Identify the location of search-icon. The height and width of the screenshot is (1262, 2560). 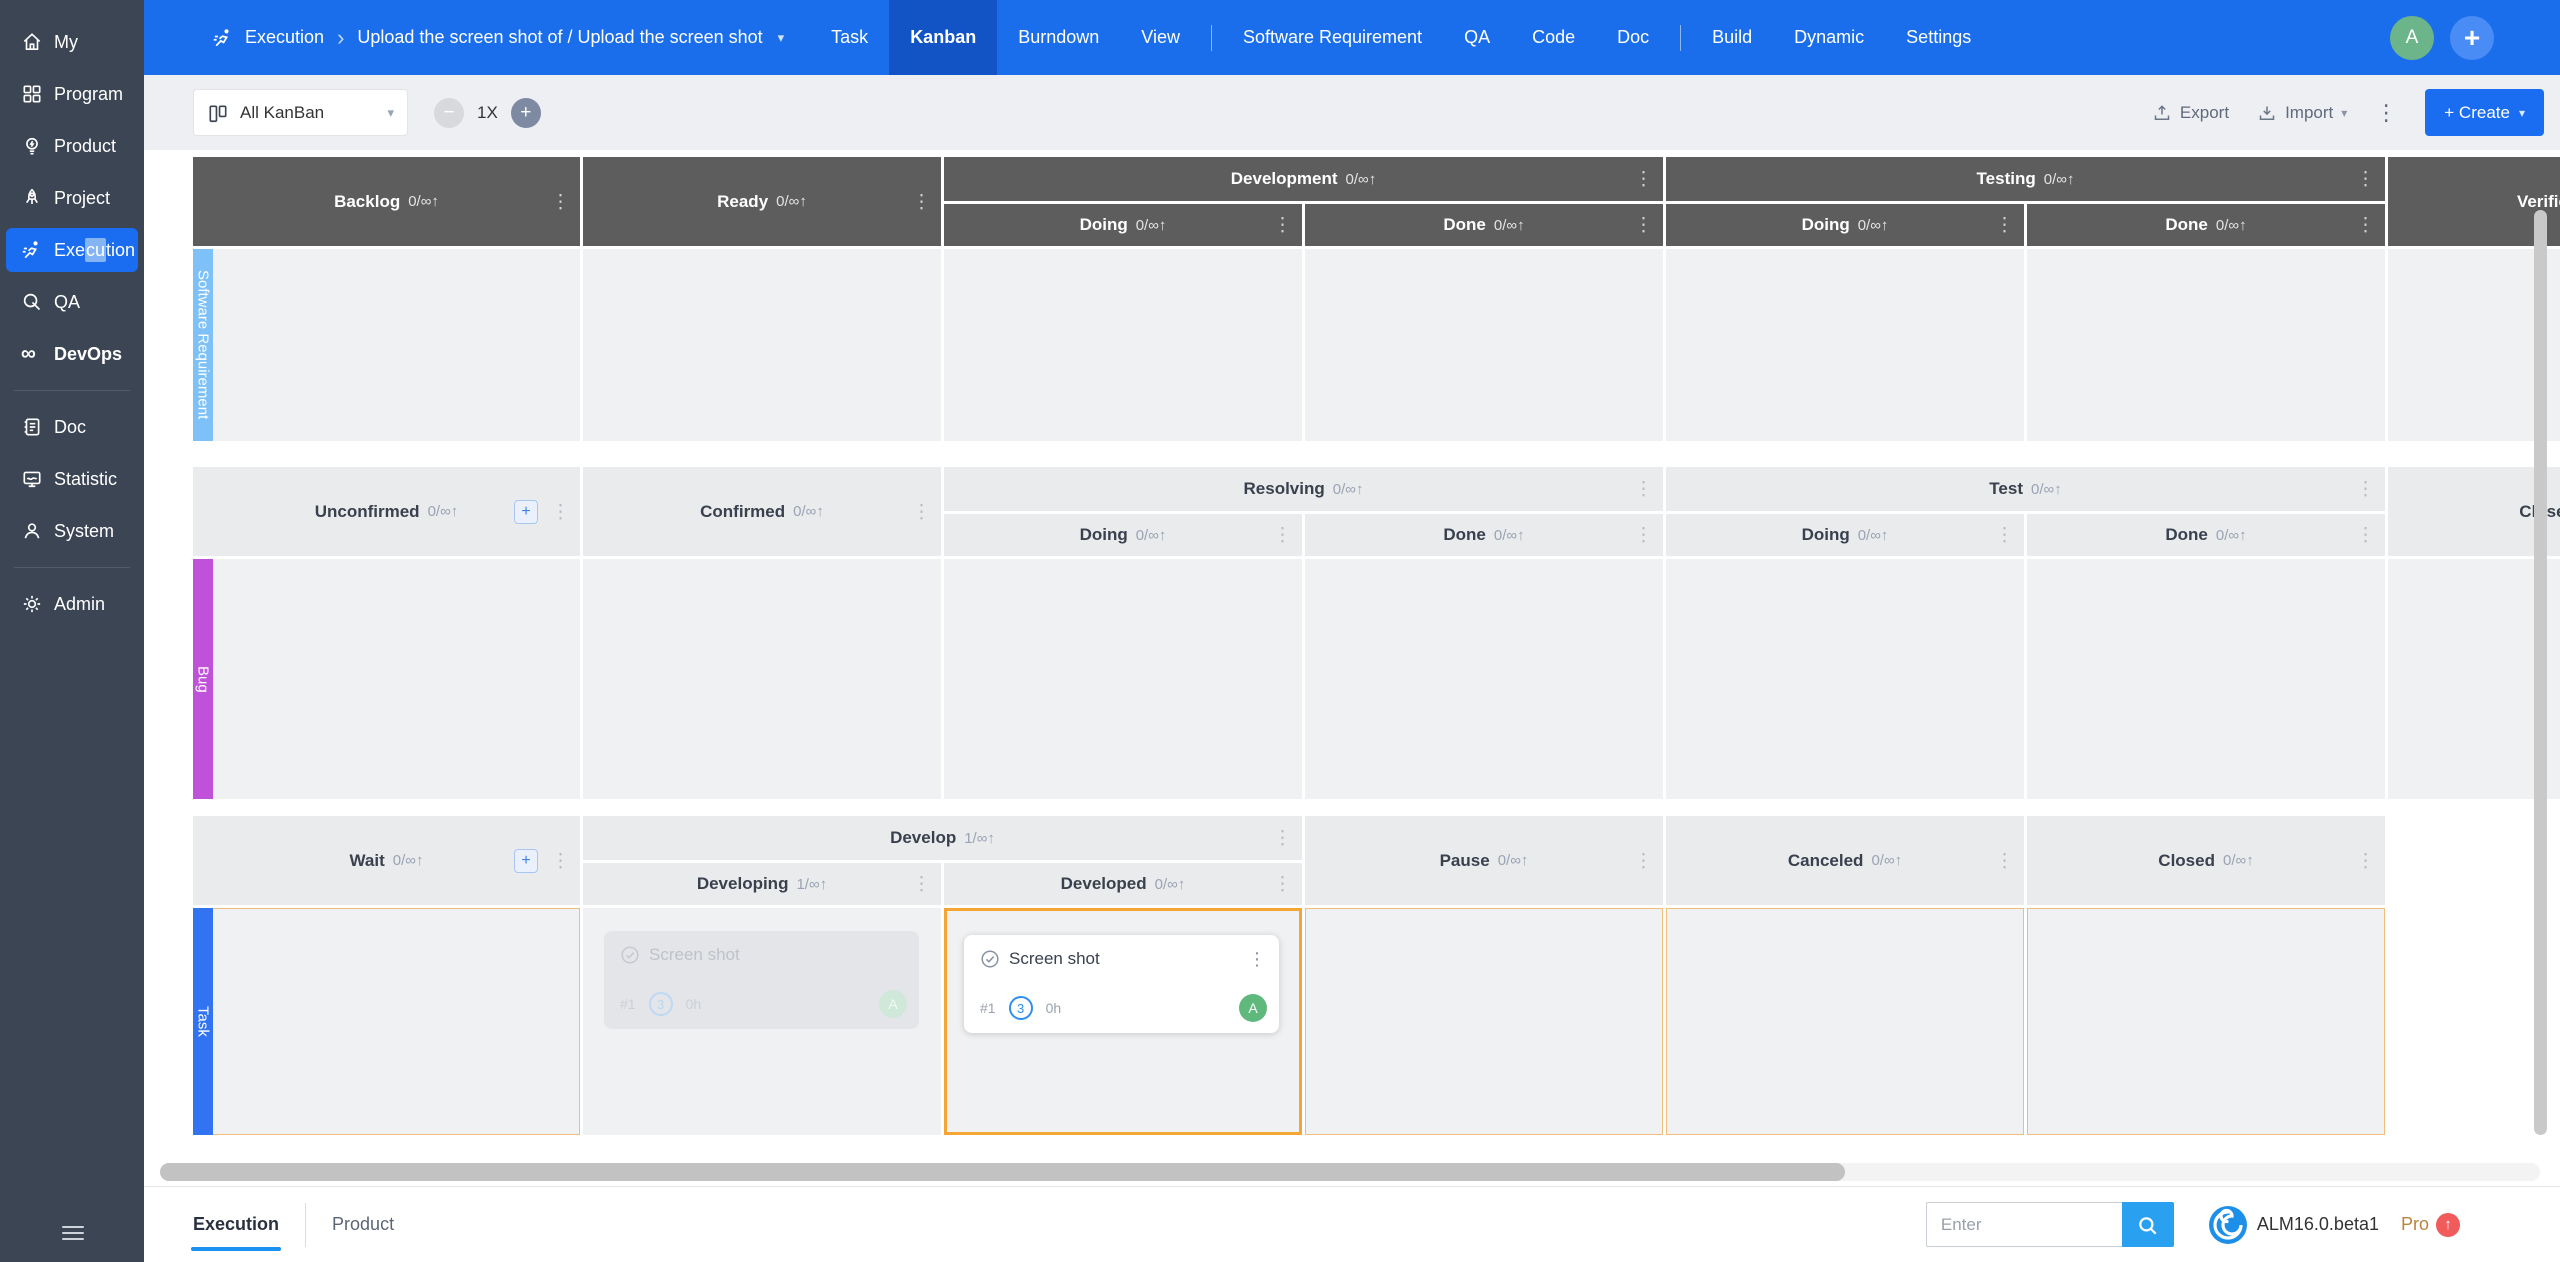
(2148, 1225).